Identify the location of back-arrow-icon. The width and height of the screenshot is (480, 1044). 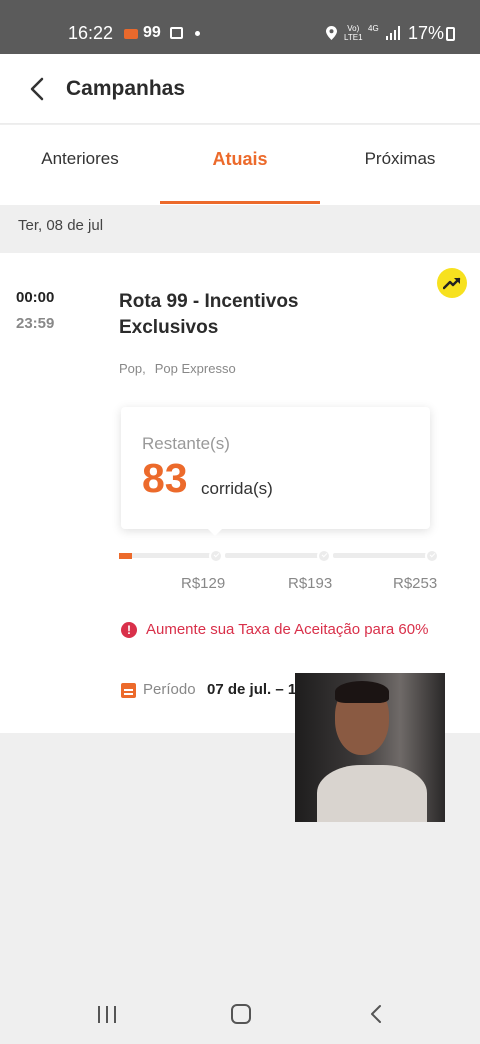
(37, 89).